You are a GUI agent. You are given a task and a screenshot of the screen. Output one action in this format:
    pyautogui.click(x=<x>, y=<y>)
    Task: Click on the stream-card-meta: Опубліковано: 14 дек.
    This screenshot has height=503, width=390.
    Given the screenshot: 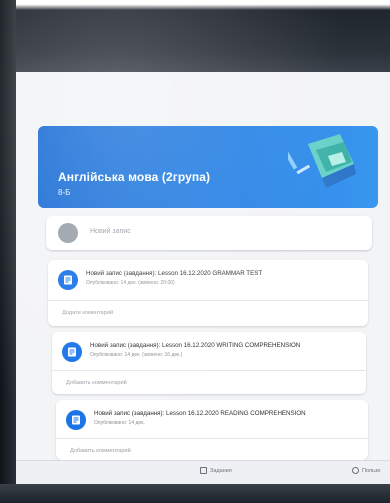 What is the action you would take?
    pyautogui.click(x=119, y=423)
    